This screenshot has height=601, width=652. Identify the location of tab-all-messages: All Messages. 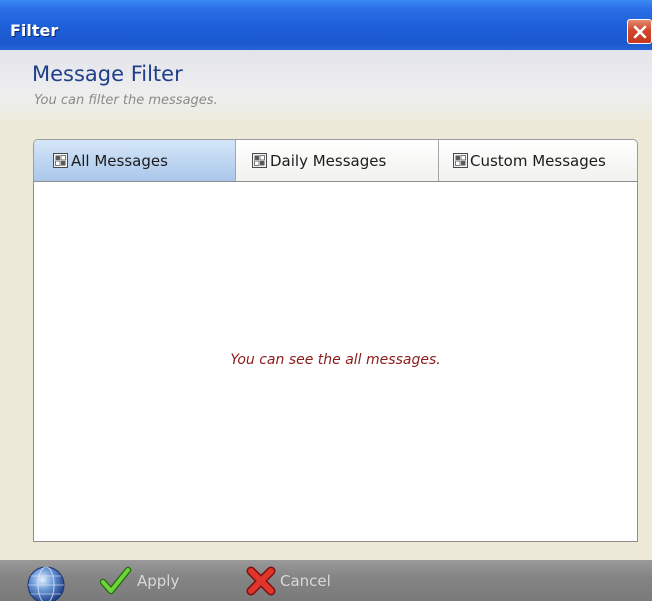
(135, 160).